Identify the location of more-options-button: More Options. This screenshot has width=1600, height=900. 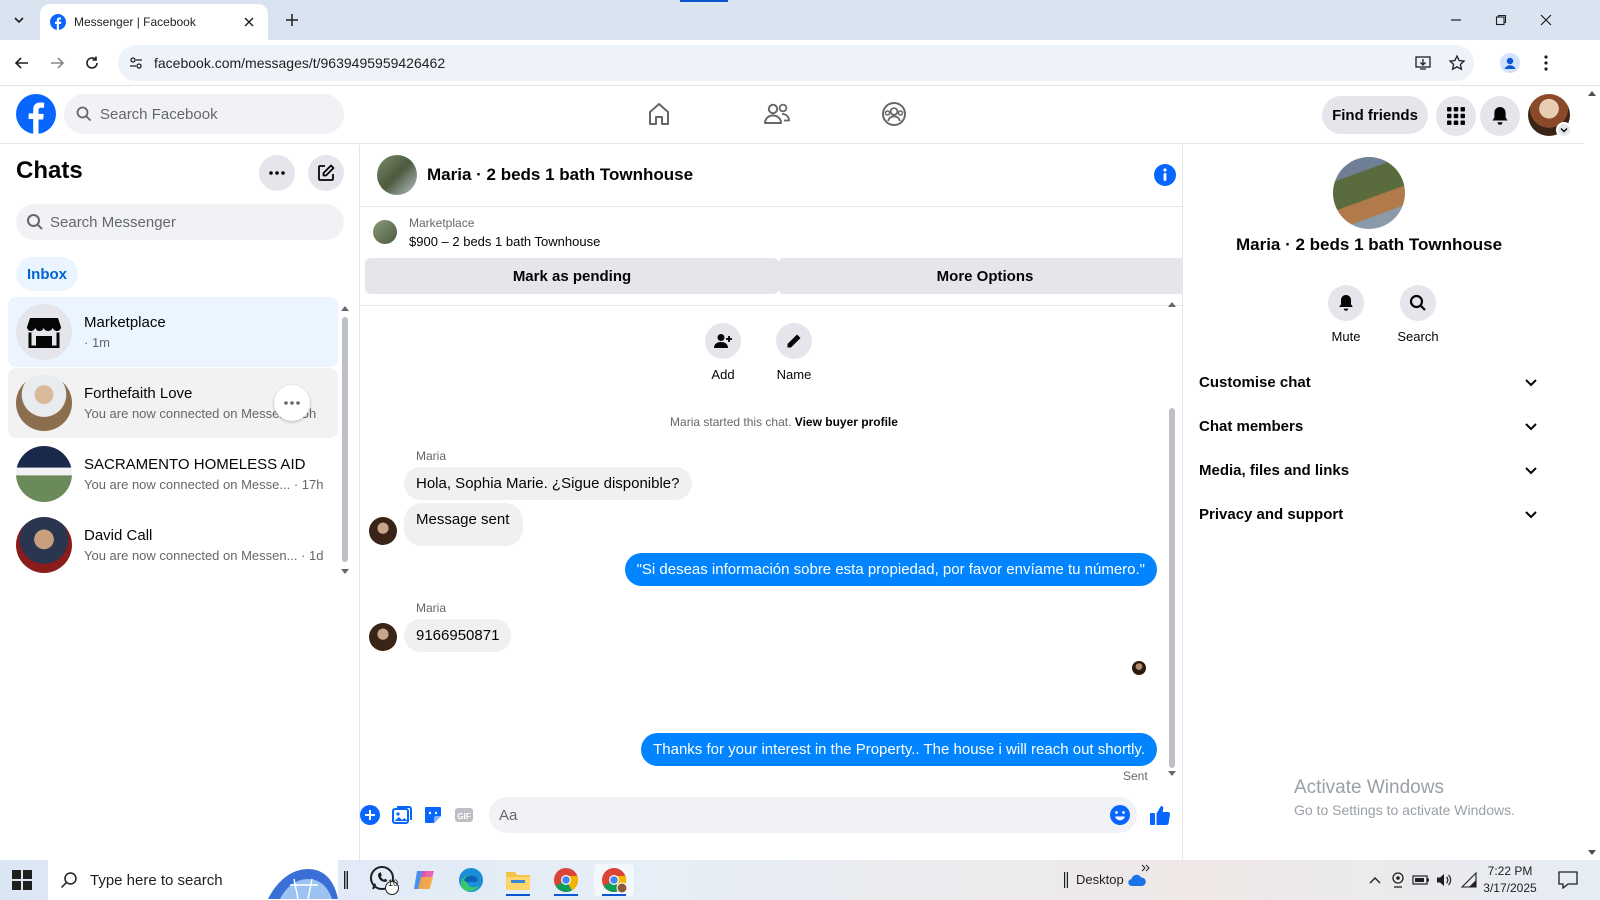
(985, 276).